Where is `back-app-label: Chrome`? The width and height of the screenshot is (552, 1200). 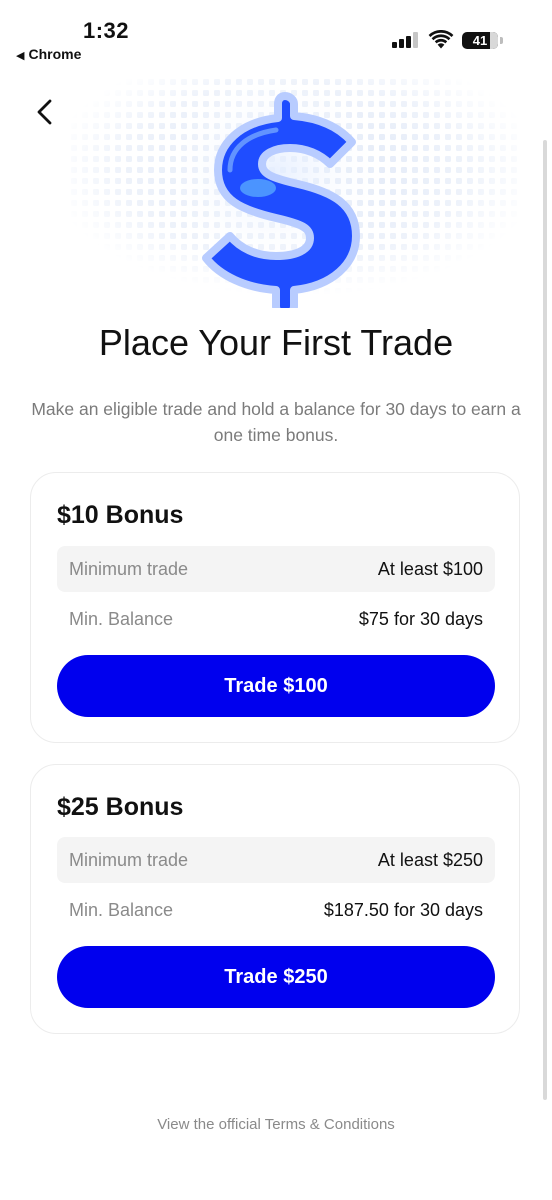 back-app-label: Chrome is located at coordinates (55, 54).